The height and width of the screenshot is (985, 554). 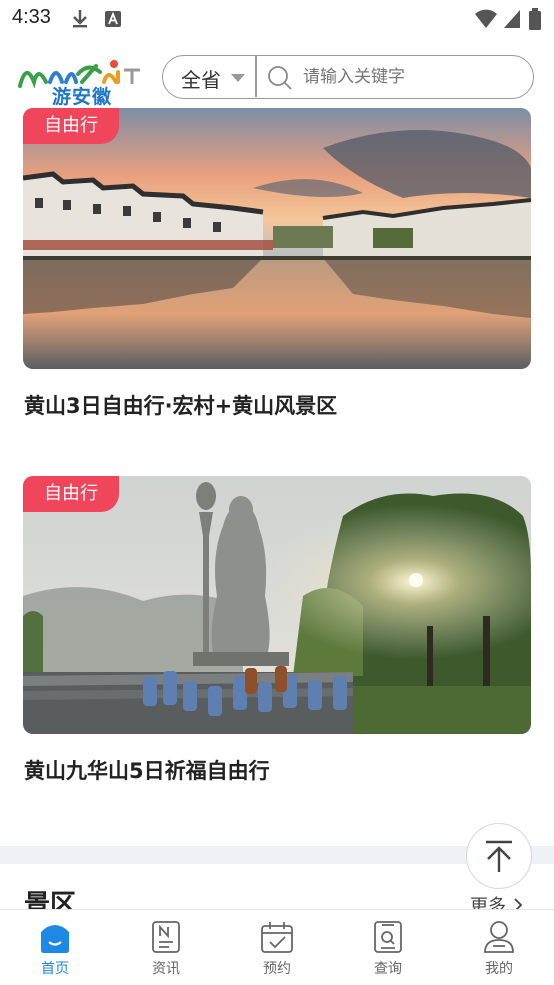 I want to click on search-icon, so click(x=280, y=78).